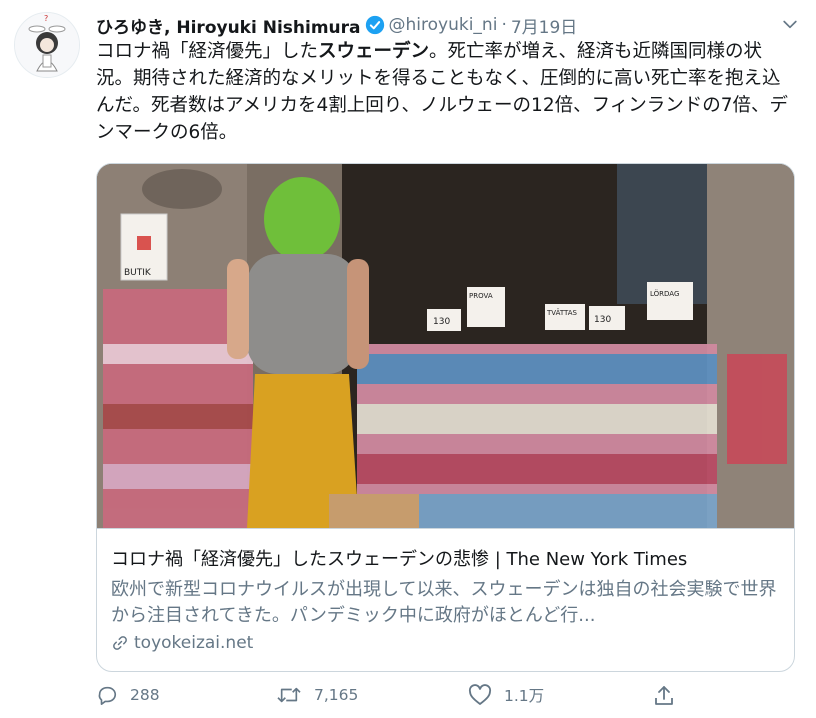 The height and width of the screenshot is (718, 816). What do you see at coordinates (544, 25) in the screenshot?
I see `tweet-date: 7月19日` at bounding box center [544, 25].